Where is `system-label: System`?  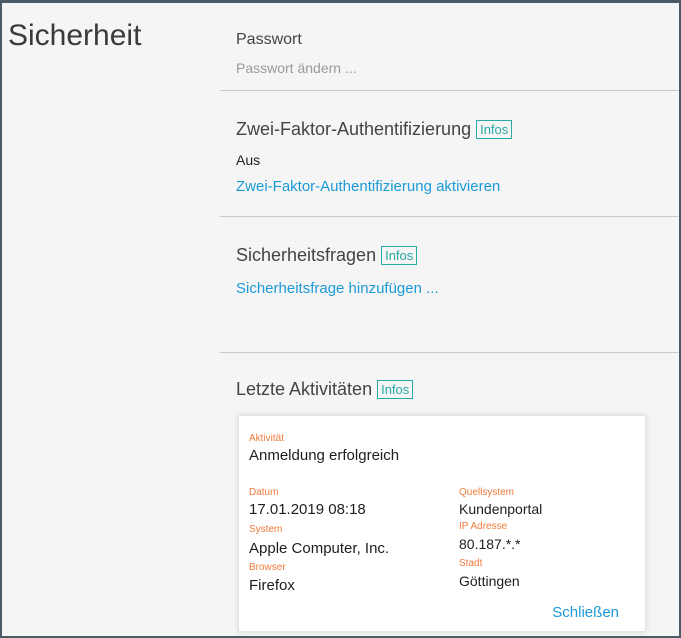
system-label: System is located at coordinates (266, 529).